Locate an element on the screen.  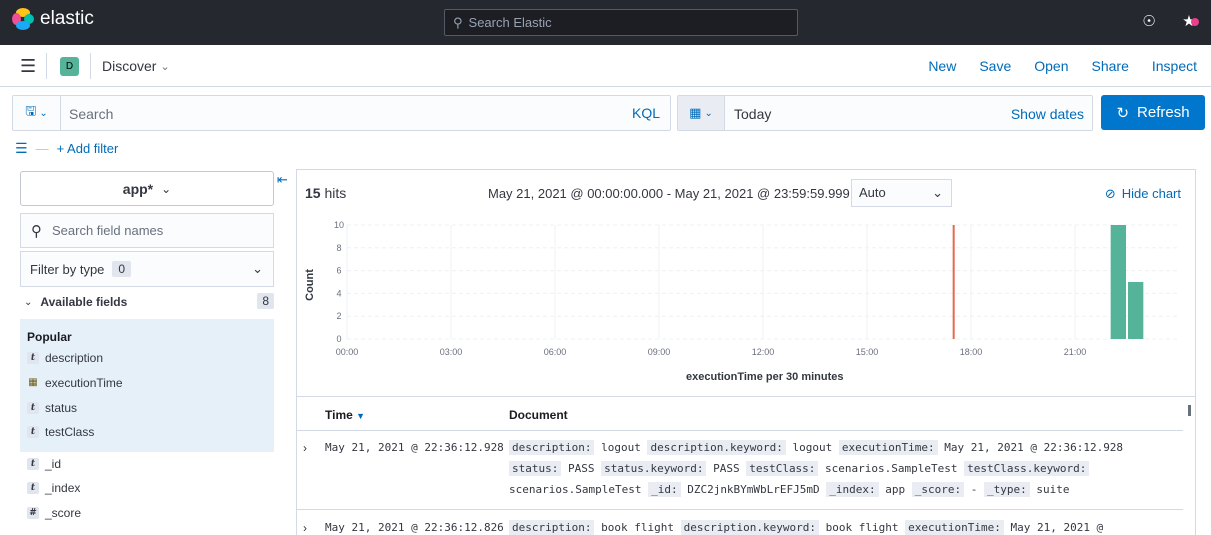
field-item: # _score is located at coordinates (54, 513).